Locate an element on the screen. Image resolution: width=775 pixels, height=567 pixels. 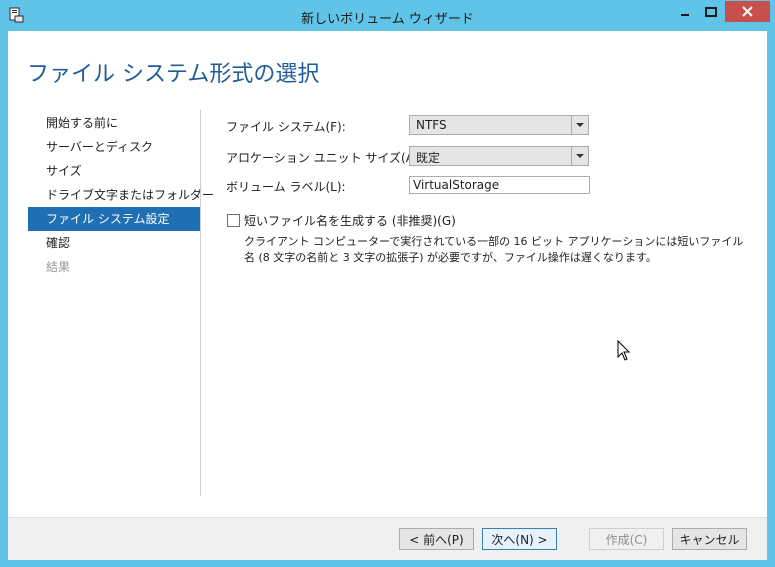
step-file-system-settings: ファイル システム設定 is located at coordinates (114, 219).